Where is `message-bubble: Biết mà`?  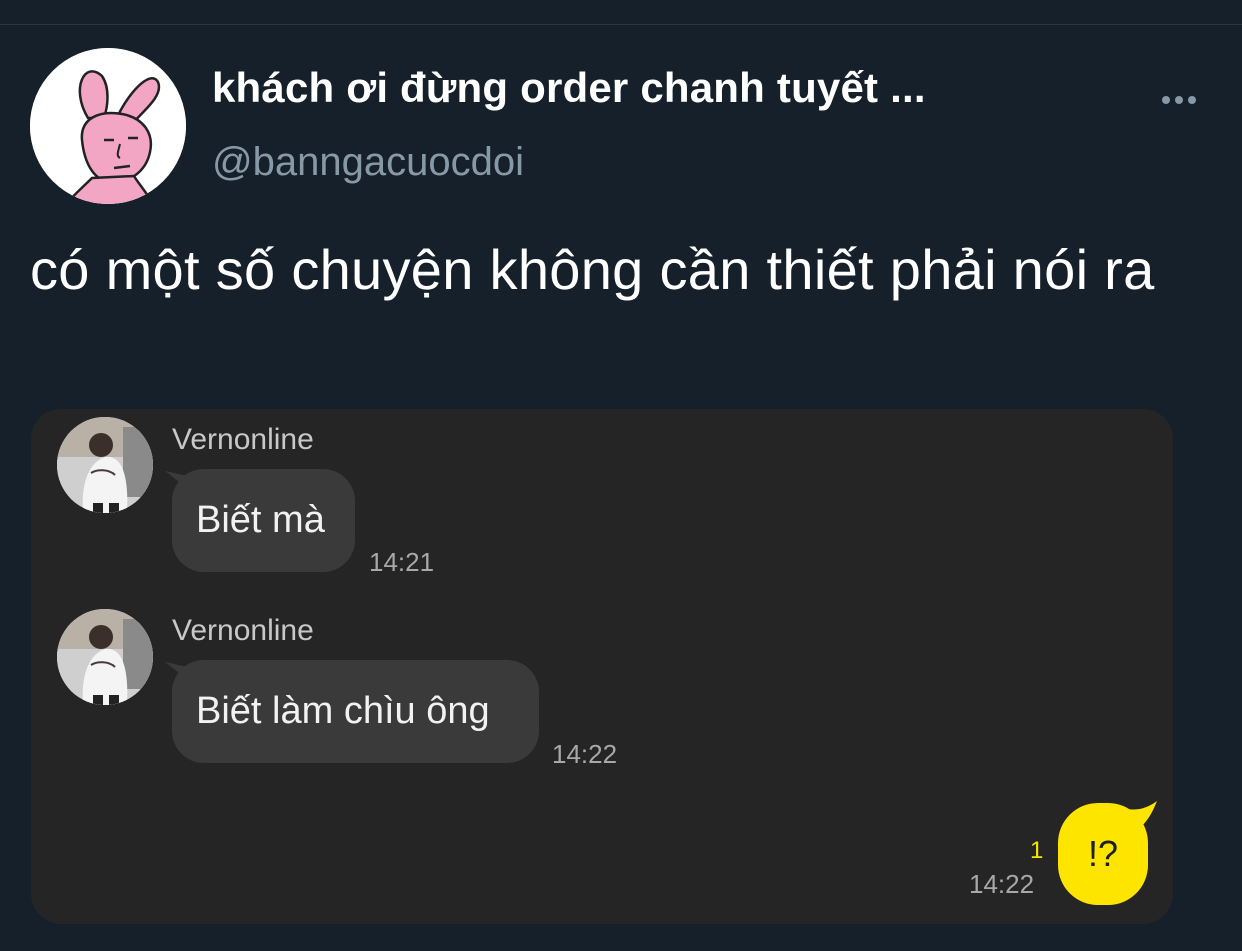 message-bubble: Biết mà is located at coordinates (263, 520).